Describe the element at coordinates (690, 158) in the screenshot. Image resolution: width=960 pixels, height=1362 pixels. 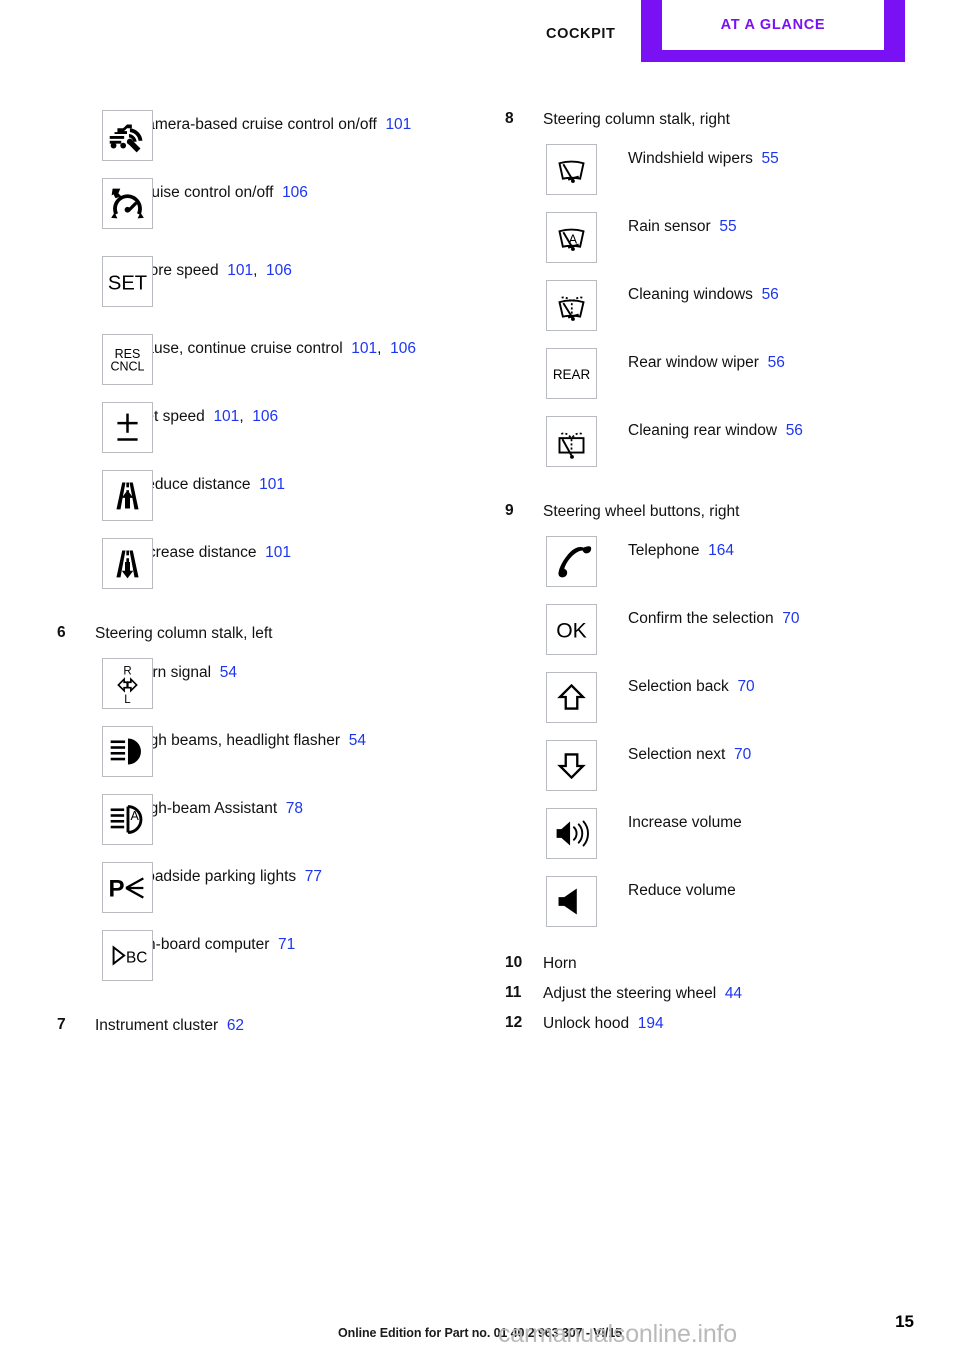
I see `list-item-label: Windshield wipers` at that location.